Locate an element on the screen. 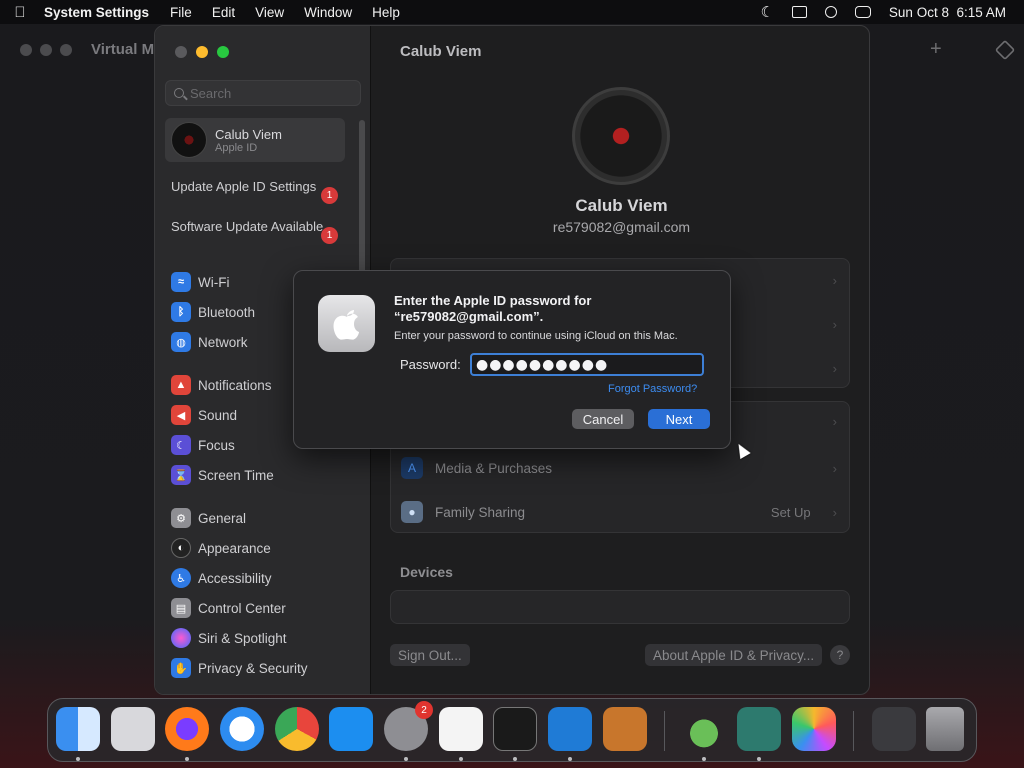 The height and width of the screenshot is (768, 1024). dock-safari-icon is located at coordinates (242, 729).